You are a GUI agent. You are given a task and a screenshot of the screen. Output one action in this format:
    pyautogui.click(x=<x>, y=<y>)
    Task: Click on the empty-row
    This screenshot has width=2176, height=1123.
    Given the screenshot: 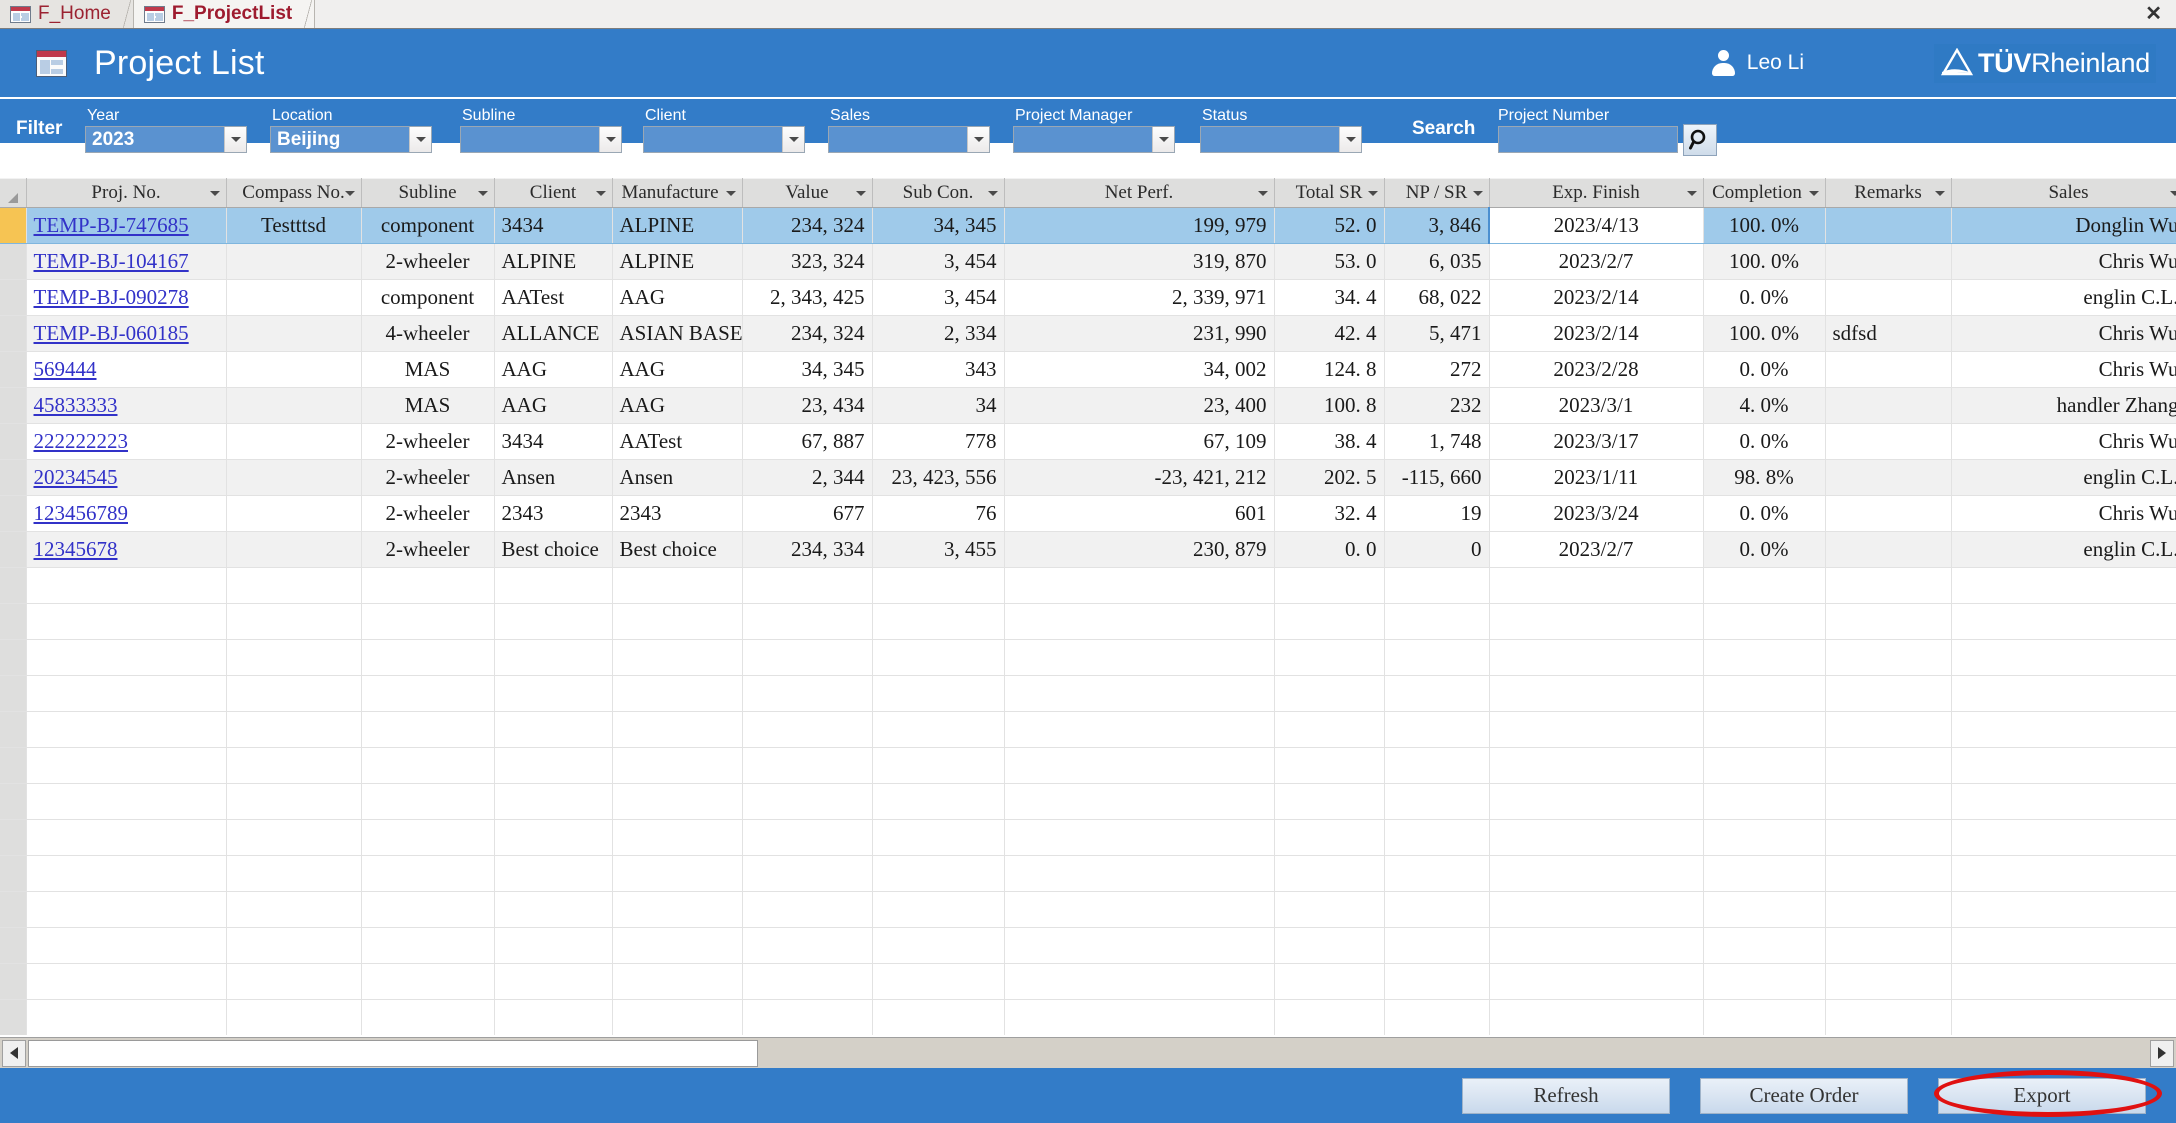 What is the action you would take?
    pyautogui.click(x=1088, y=621)
    